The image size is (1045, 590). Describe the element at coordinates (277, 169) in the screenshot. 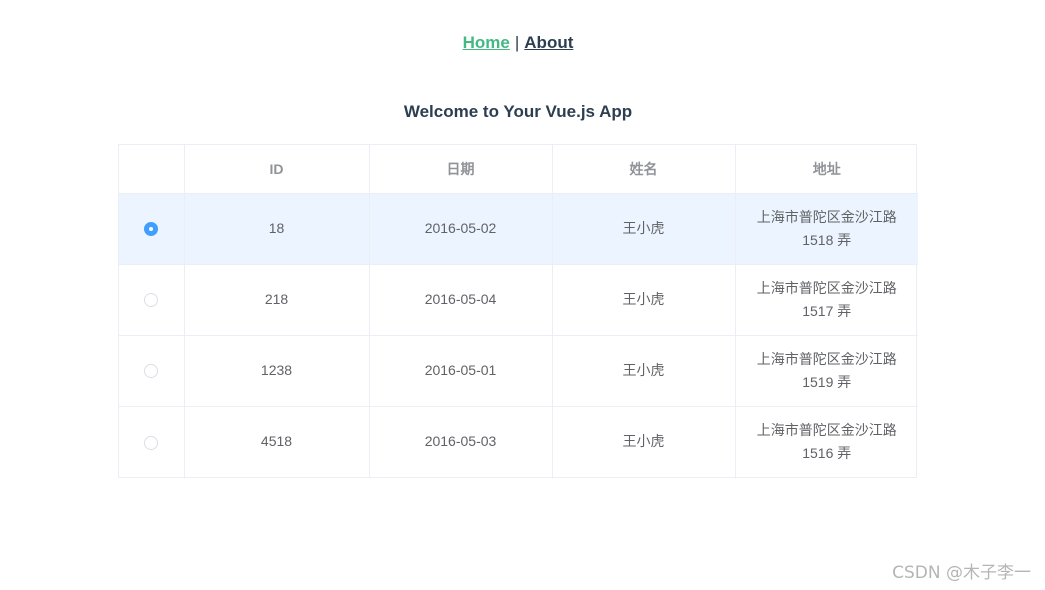

I see `column-header-id: ID` at that location.